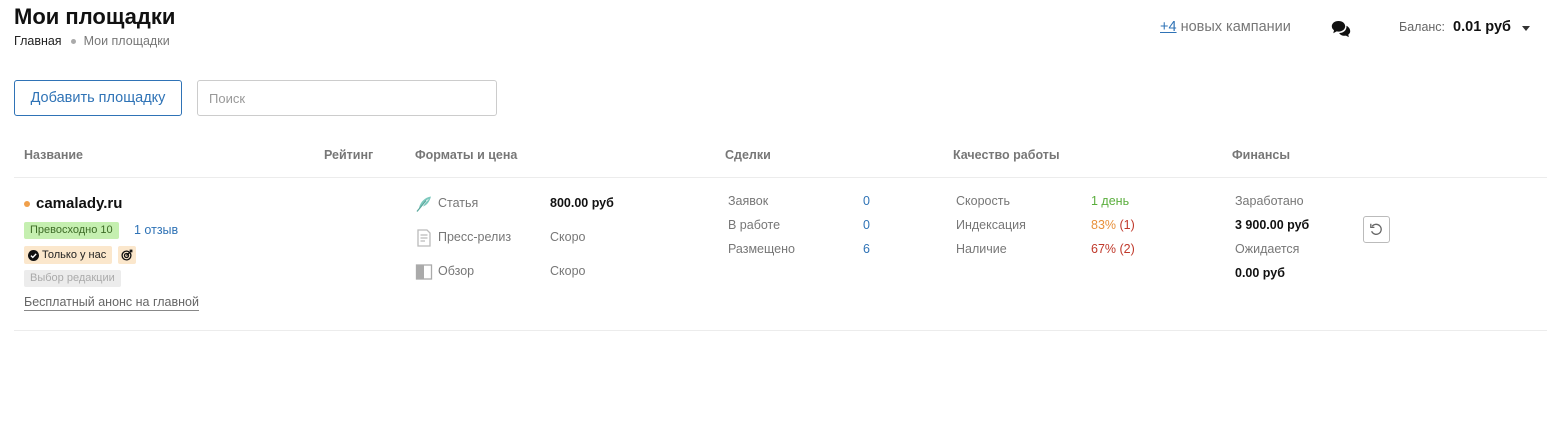 The height and width of the screenshot is (437, 1547). What do you see at coordinates (1260, 273) in the screenshot?
I see `finance-expected-value: 0.00 руб` at bounding box center [1260, 273].